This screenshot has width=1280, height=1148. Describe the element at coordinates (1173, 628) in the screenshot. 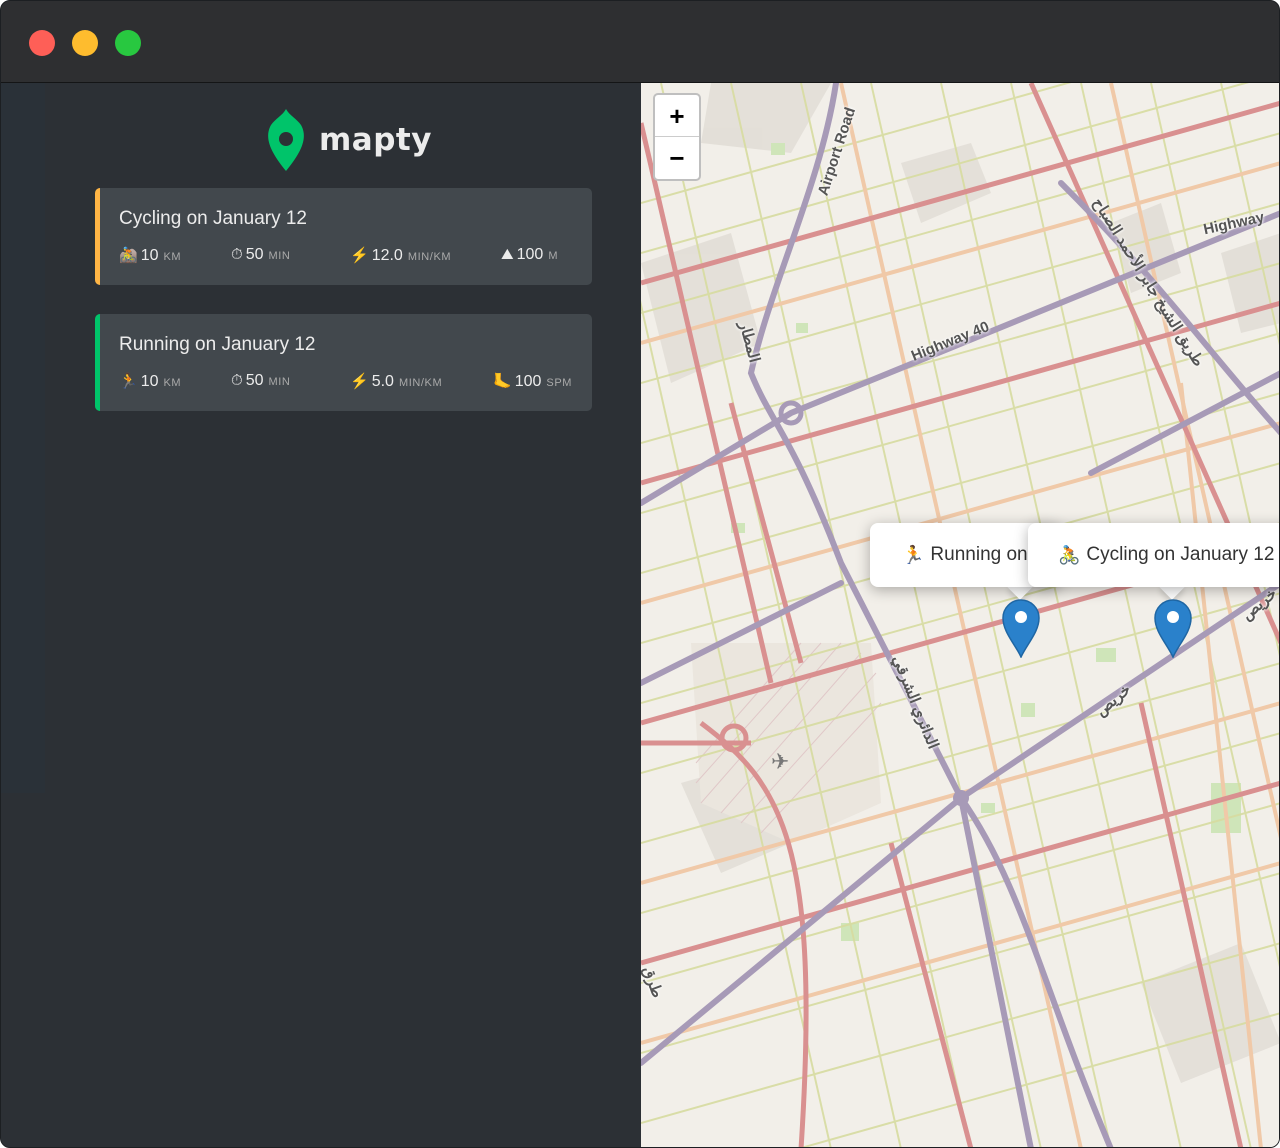

I see `map-marker-cycling` at that location.